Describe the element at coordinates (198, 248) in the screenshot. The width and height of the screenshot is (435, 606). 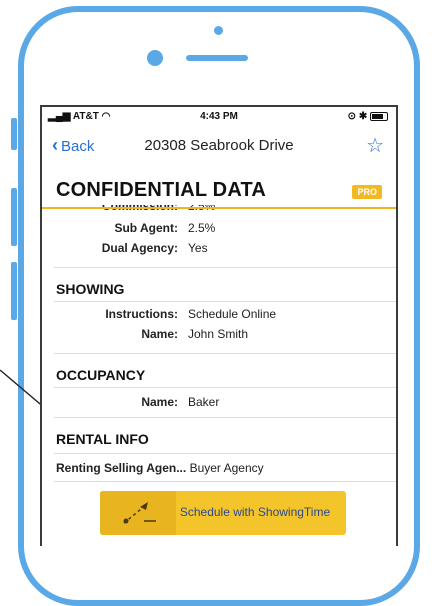
I see `field-value: Yes` at that location.